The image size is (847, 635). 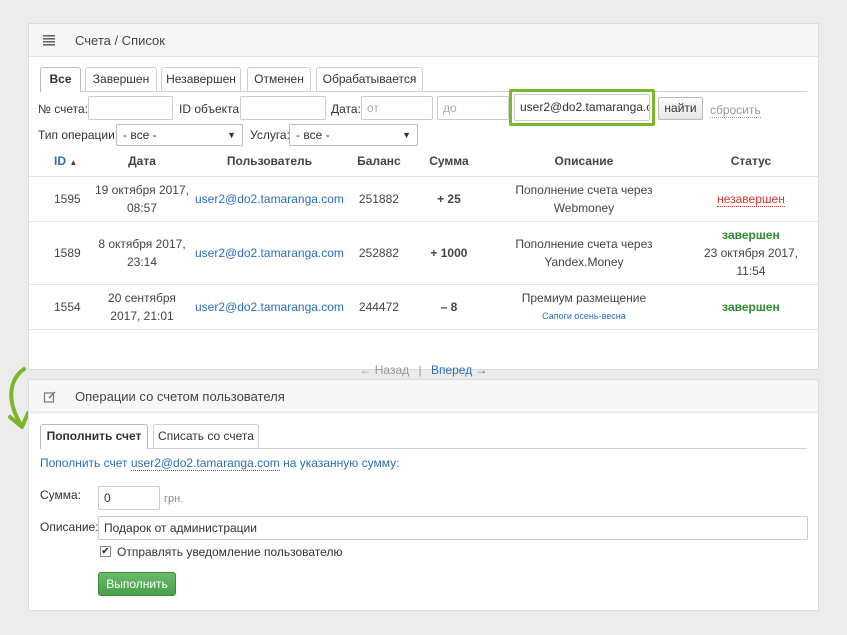 What do you see at coordinates (378, 307) in the screenshot?
I see `row-balance: 244472` at bounding box center [378, 307].